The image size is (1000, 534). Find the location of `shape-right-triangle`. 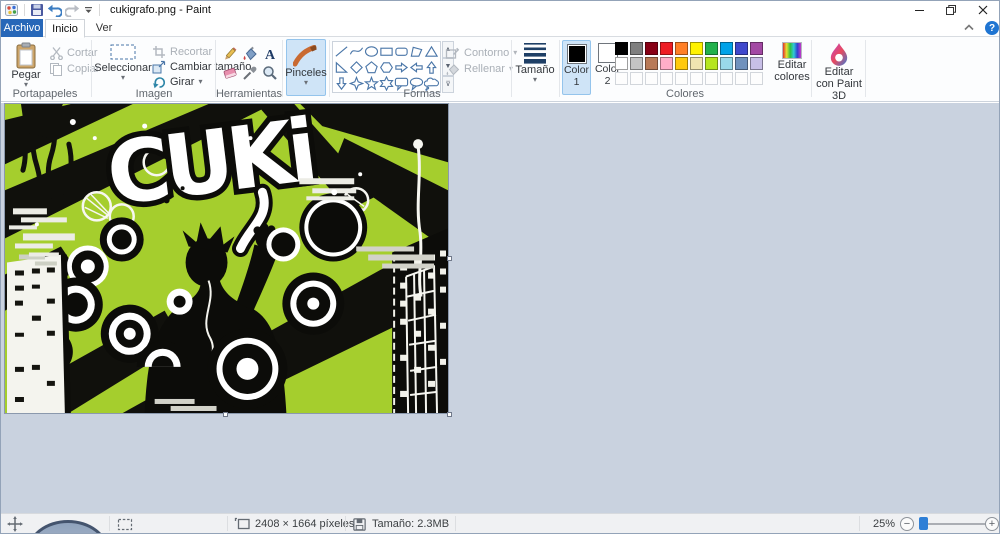

shape-right-triangle is located at coordinates (341, 67).